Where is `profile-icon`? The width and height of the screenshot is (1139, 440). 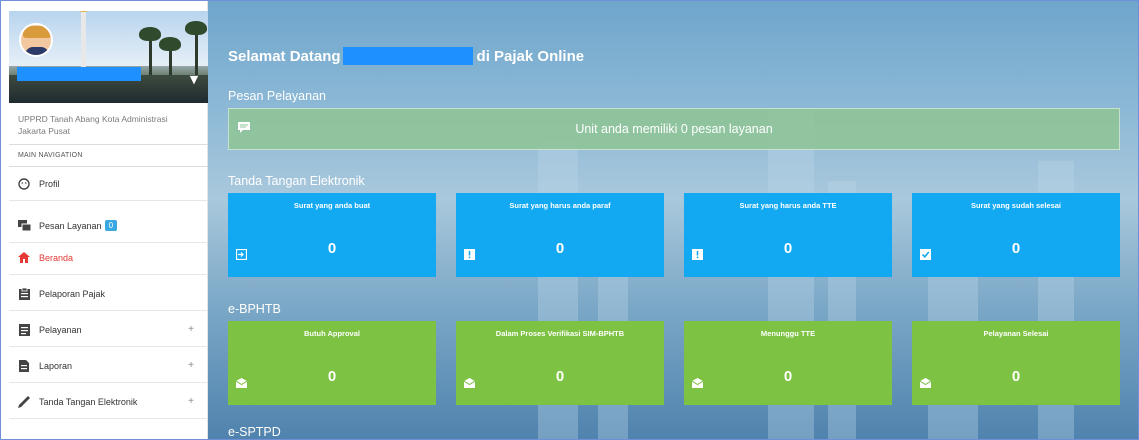 profile-icon is located at coordinates (24, 183).